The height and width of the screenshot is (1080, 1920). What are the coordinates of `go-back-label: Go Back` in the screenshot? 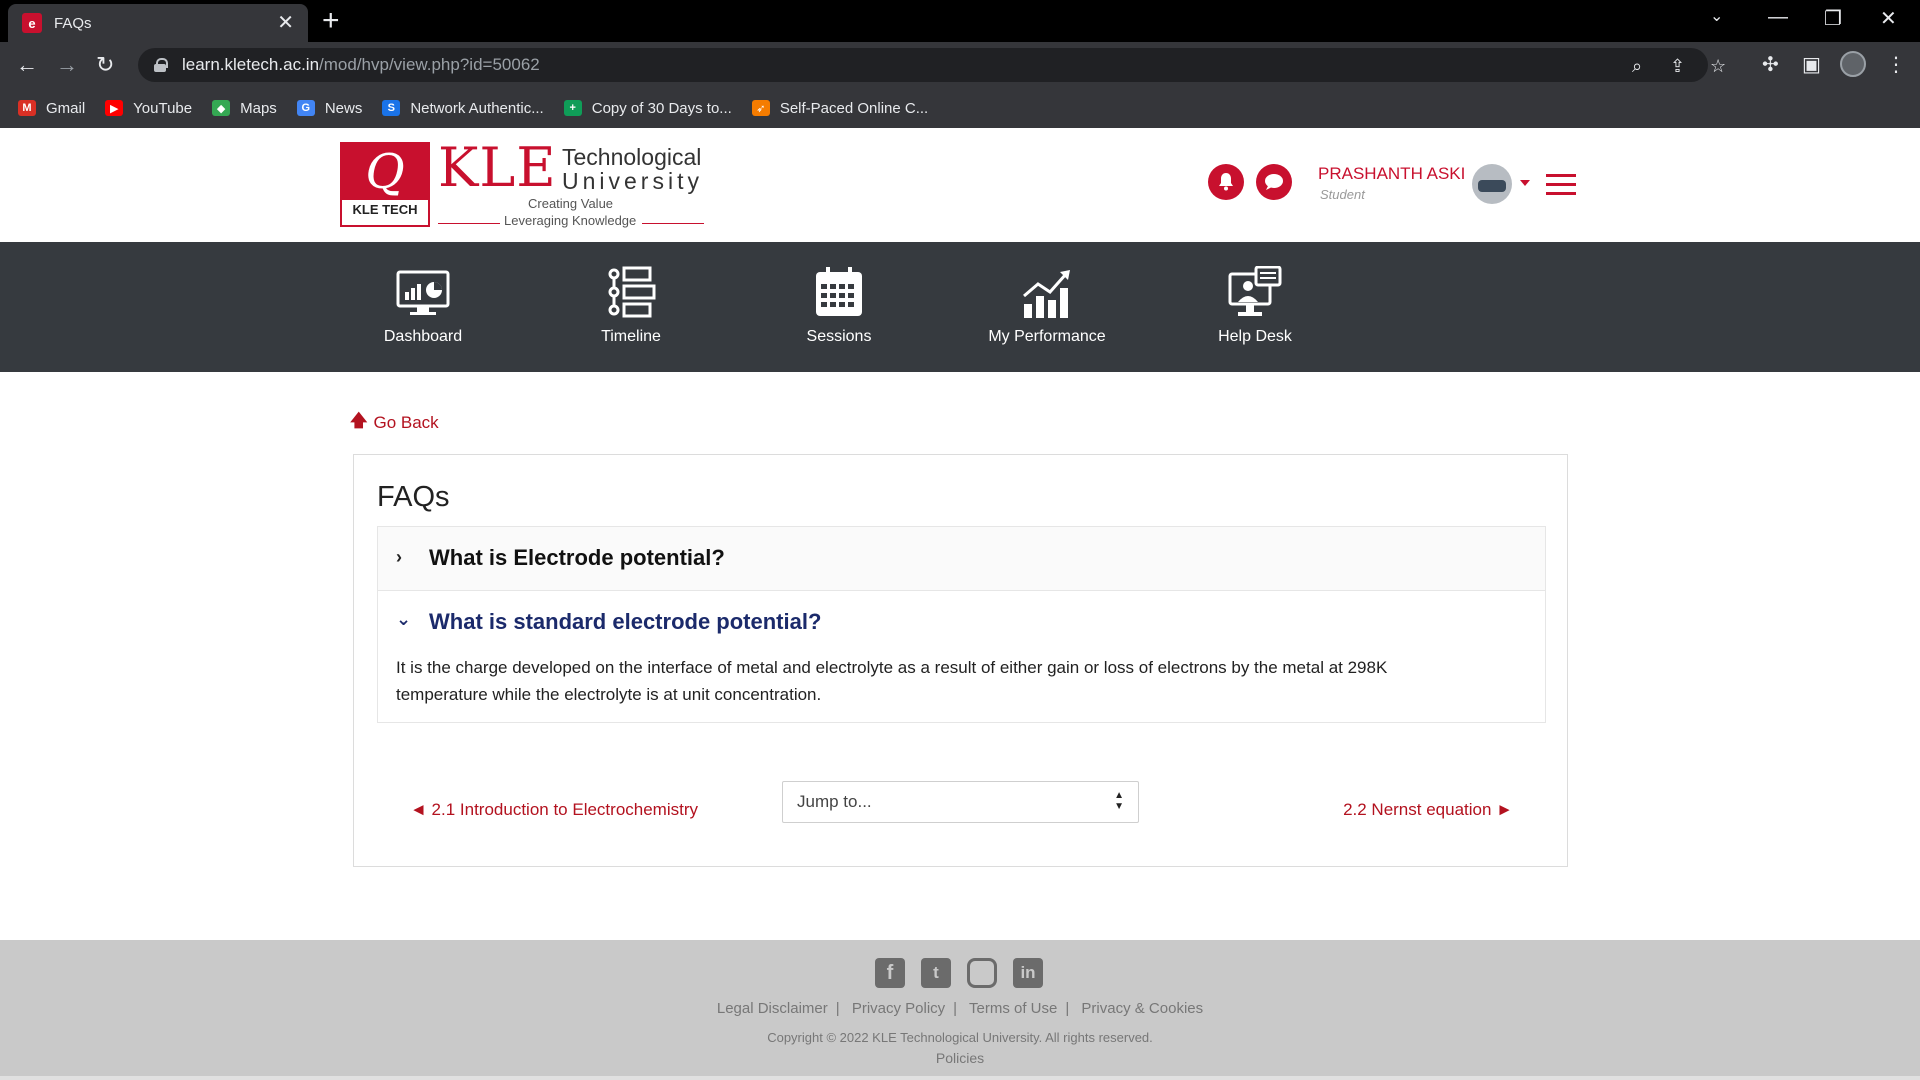 It's located at (406, 422).